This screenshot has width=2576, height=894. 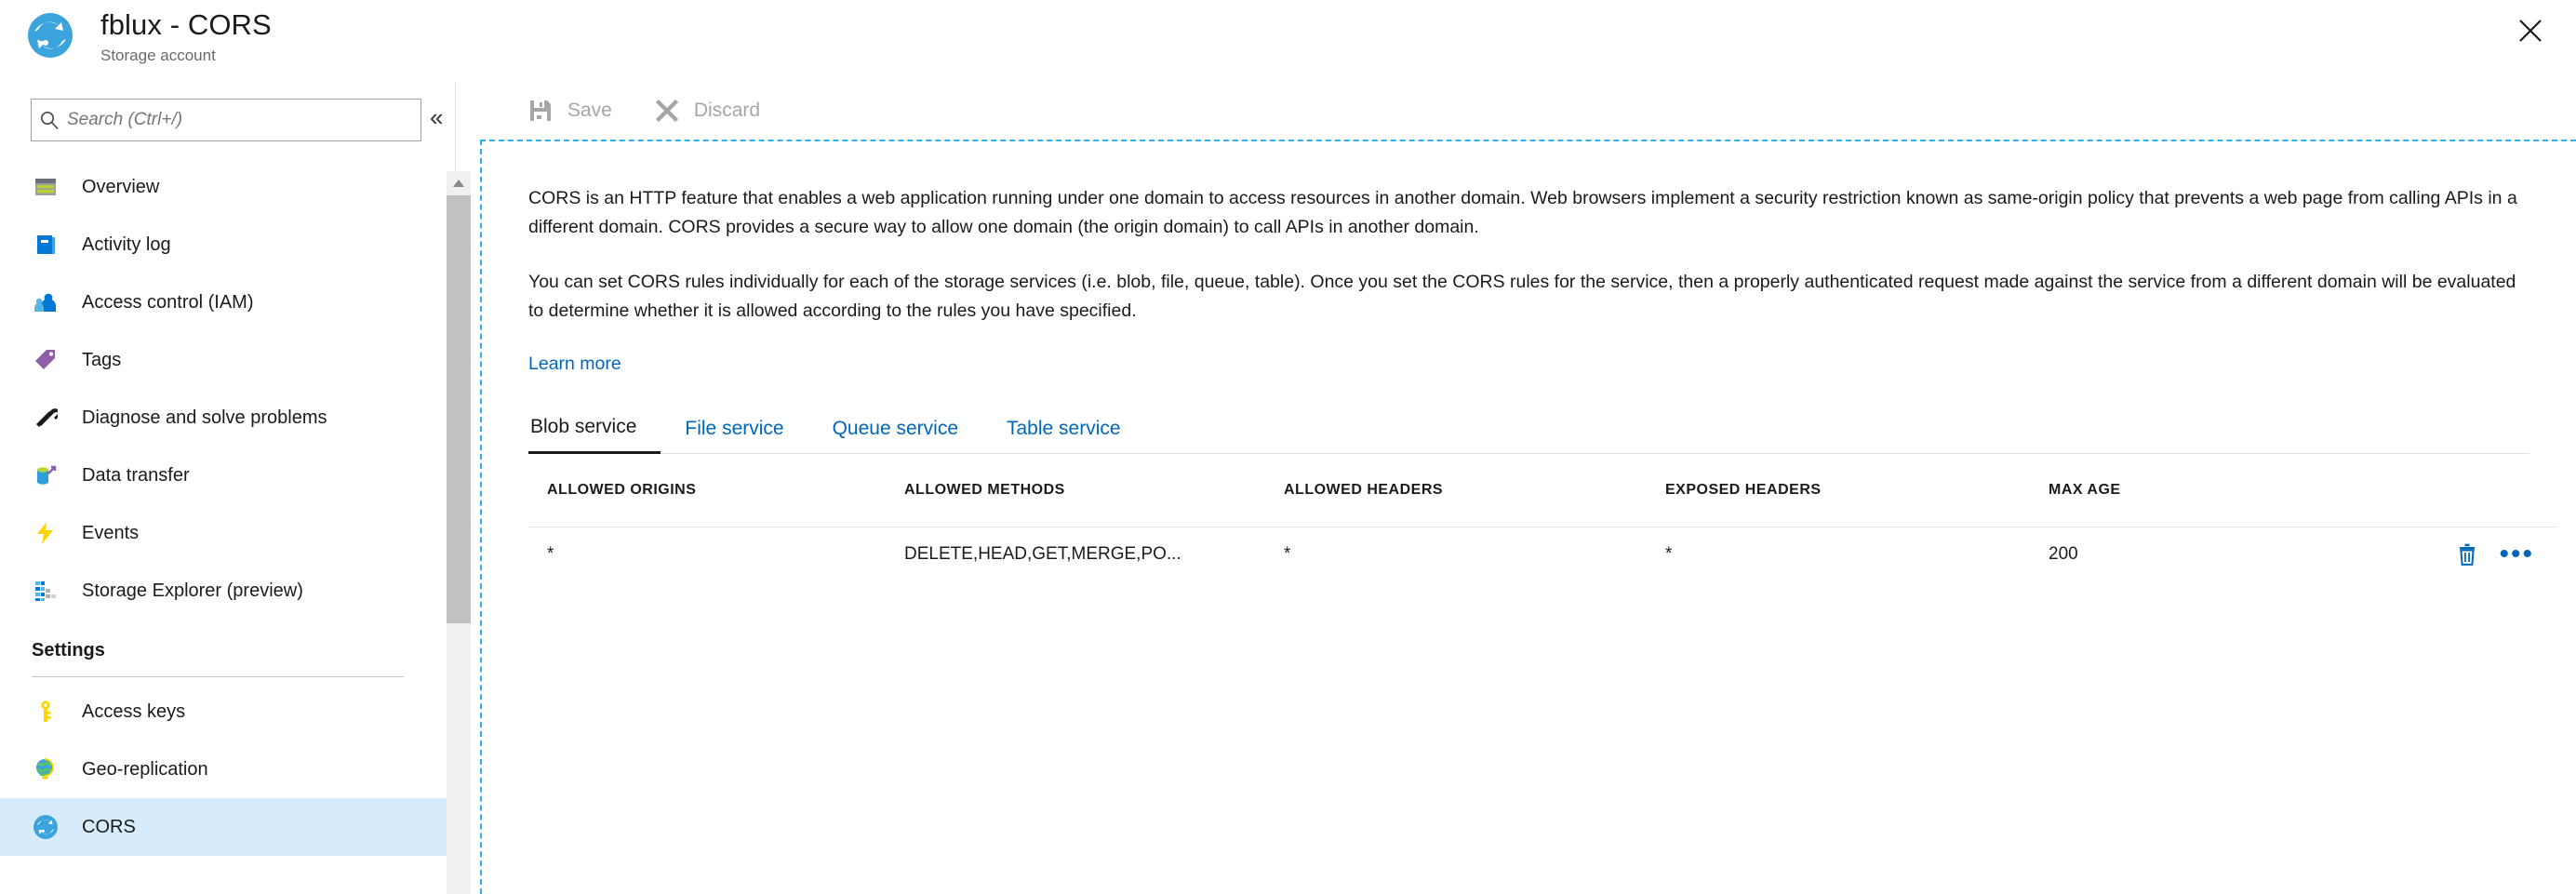 I want to click on diagnose-icon, so click(x=46, y=418).